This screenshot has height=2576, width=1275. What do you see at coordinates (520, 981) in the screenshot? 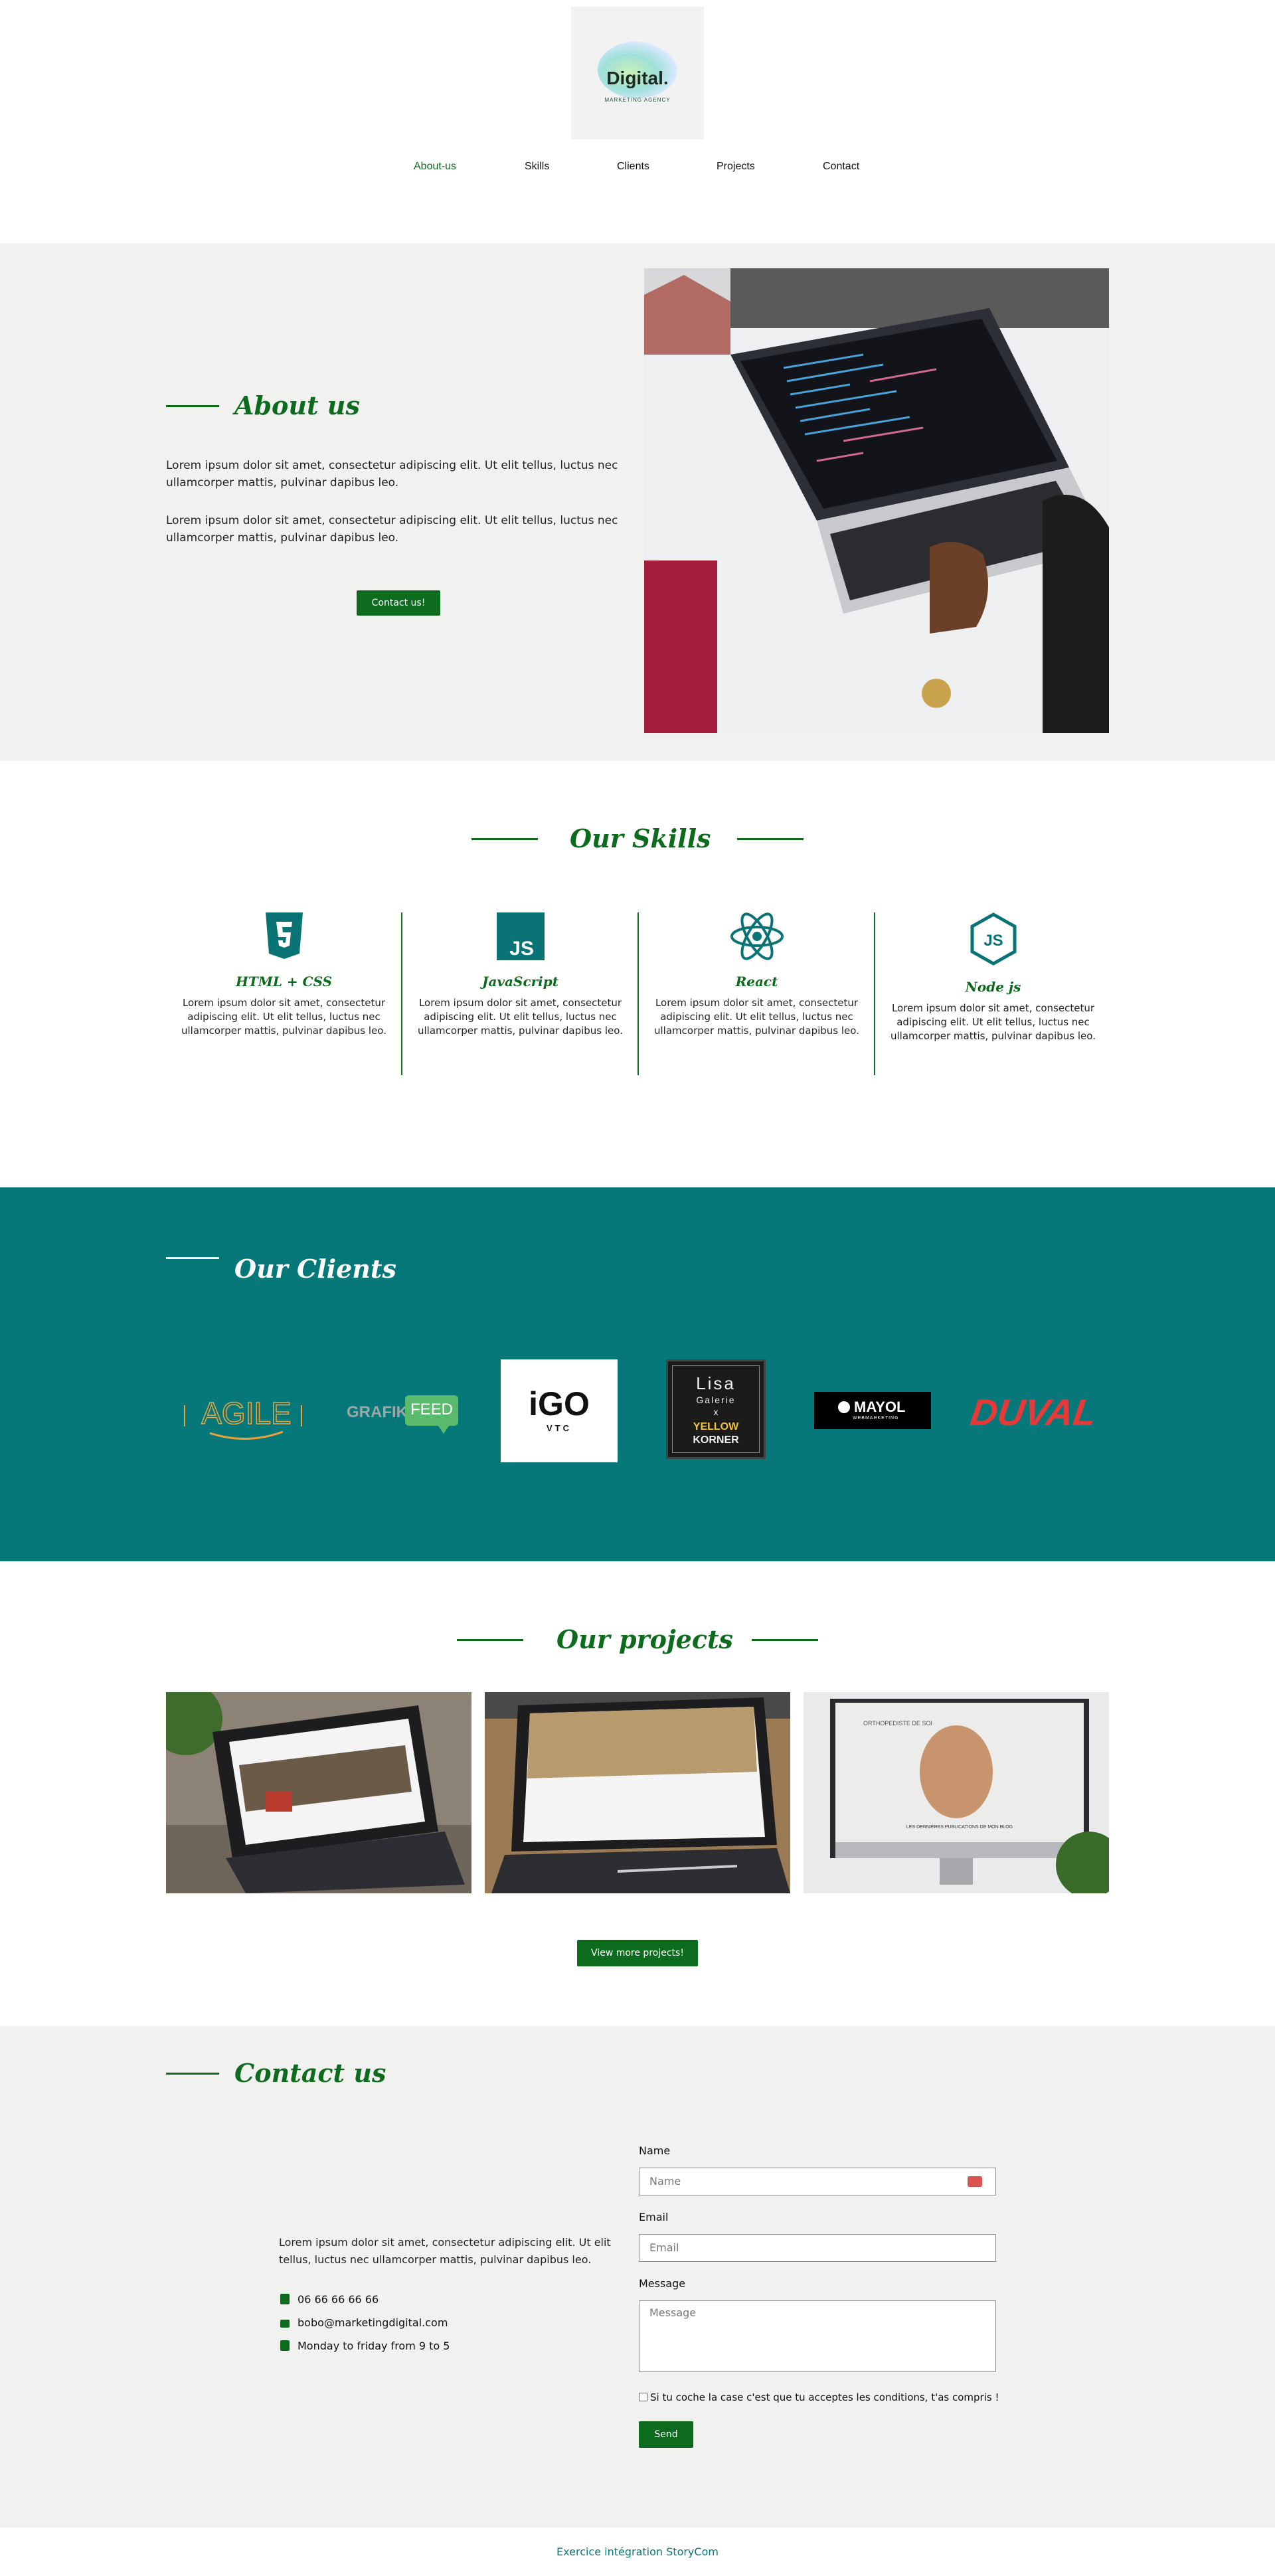
I see `skill-title: JavaScript` at bounding box center [520, 981].